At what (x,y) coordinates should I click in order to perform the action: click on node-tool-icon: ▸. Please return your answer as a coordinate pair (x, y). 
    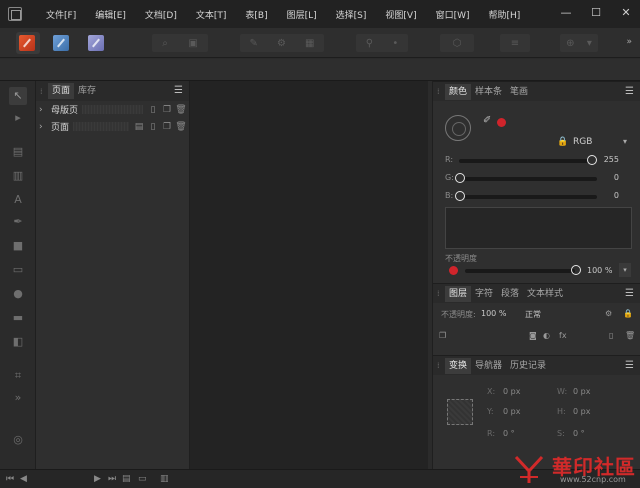
    Looking at the image, I should click on (18, 118).